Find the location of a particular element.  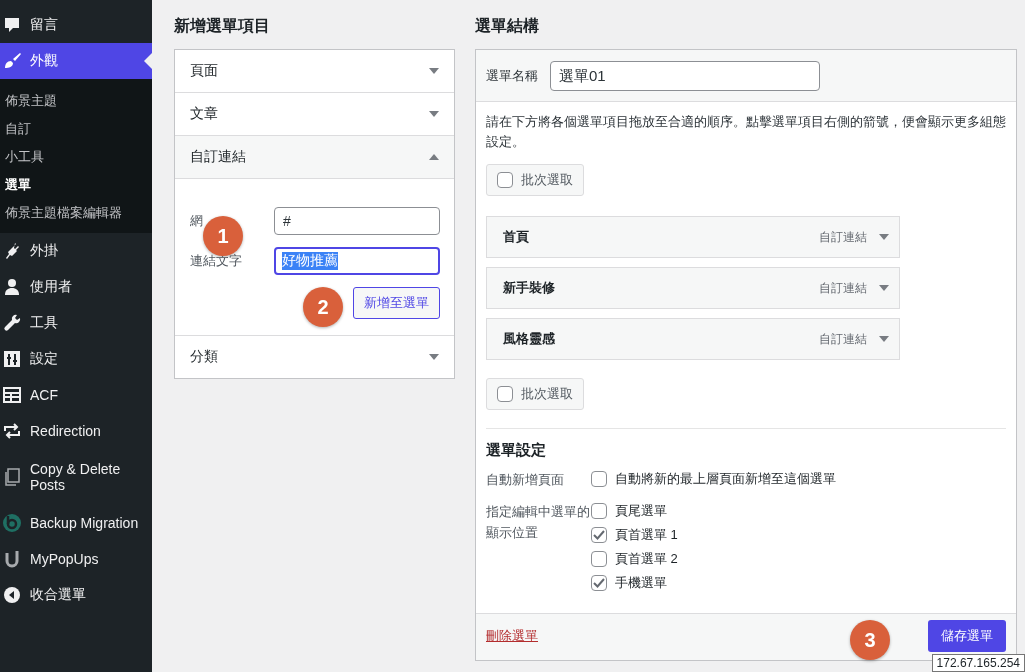

wrench-icon is located at coordinates (12, 323).